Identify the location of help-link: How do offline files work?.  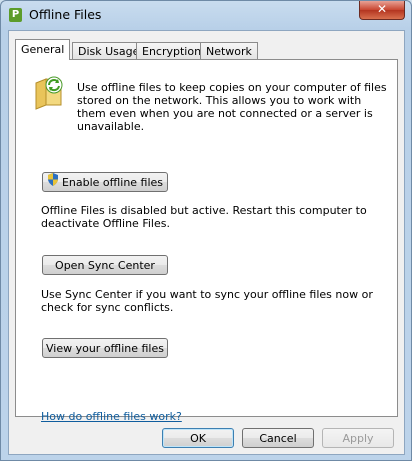
(111, 416).